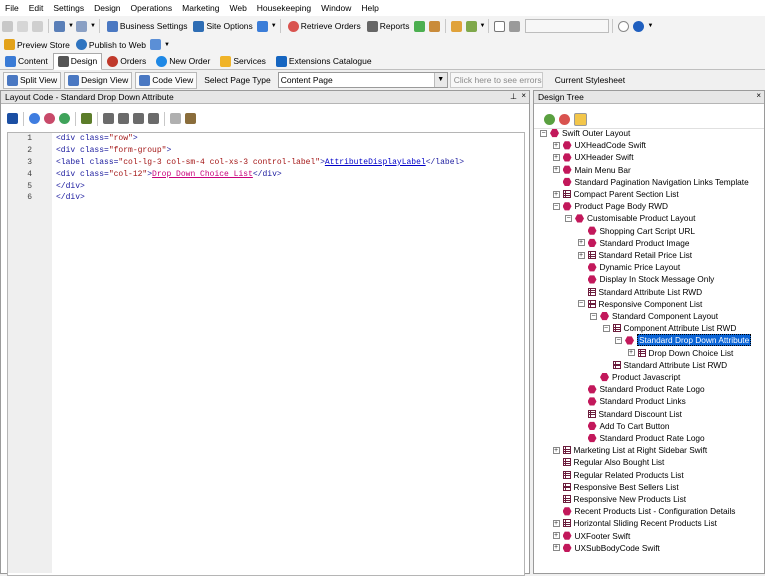 This screenshot has height=576, width=765. What do you see at coordinates (324, 61) in the screenshot?
I see `tab-extensions-catalogue: Extensions Catalogue` at bounding box center [324, 61].